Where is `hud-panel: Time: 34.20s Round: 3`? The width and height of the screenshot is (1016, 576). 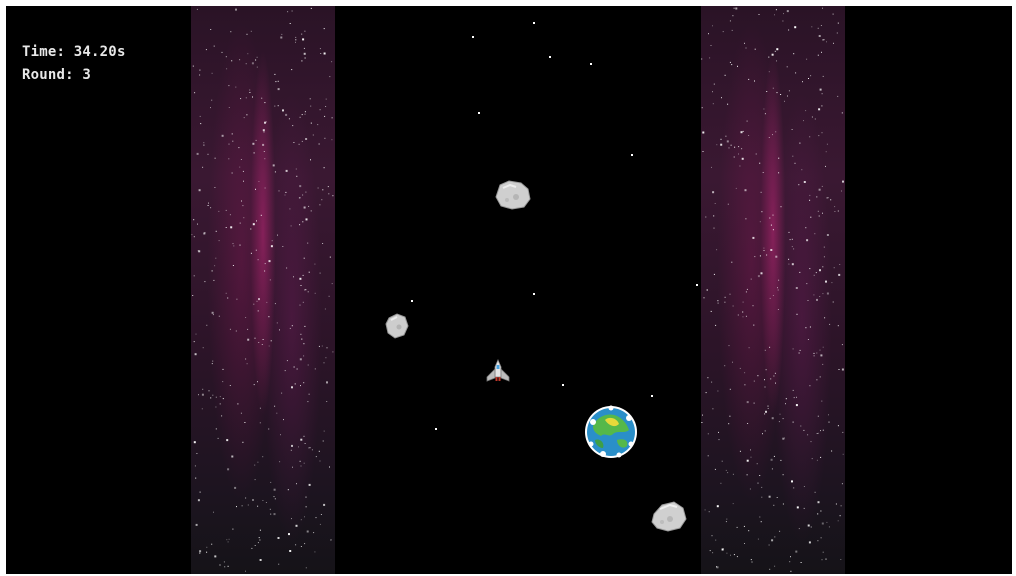
hud-panel: Time: 34.20s Round: 3 is located at coordinates (74, 64).